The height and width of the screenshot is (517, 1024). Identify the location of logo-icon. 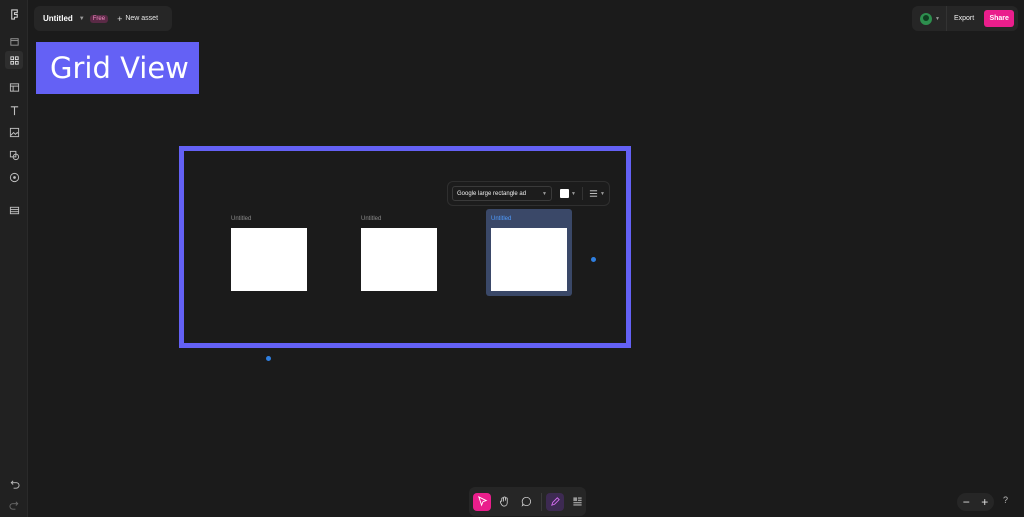
(14, 14).